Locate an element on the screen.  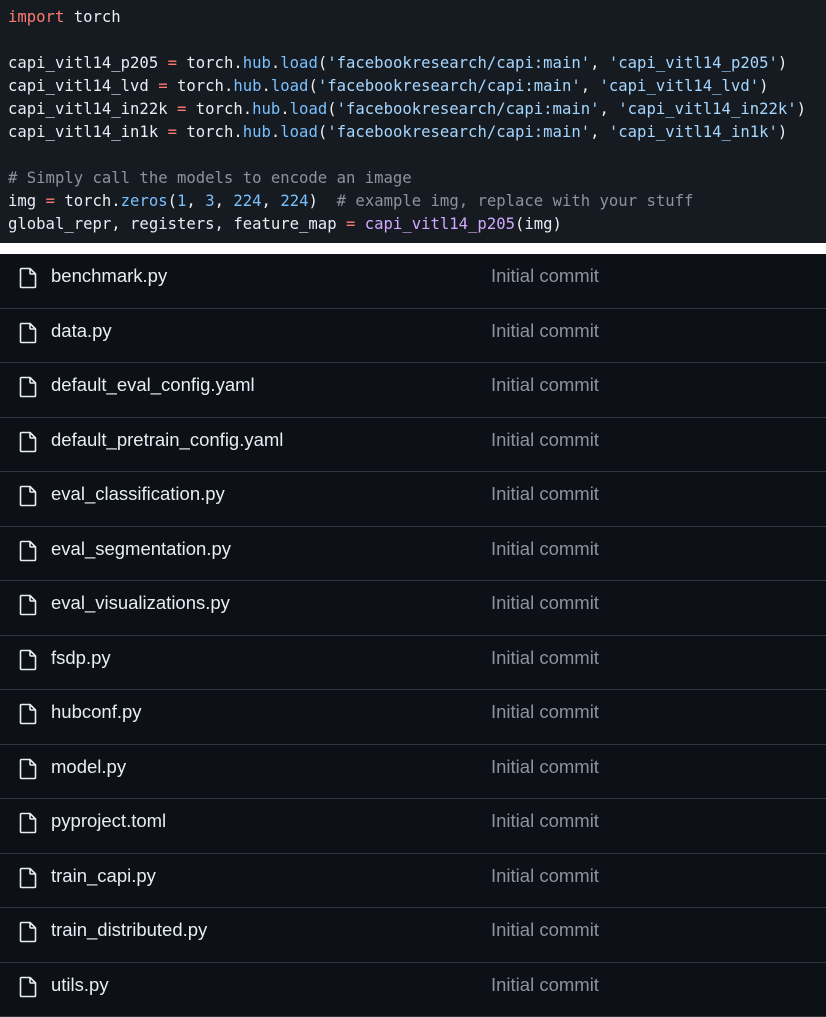
file-name-link: eval_segmentation.py is located at coordinates (141, 549).